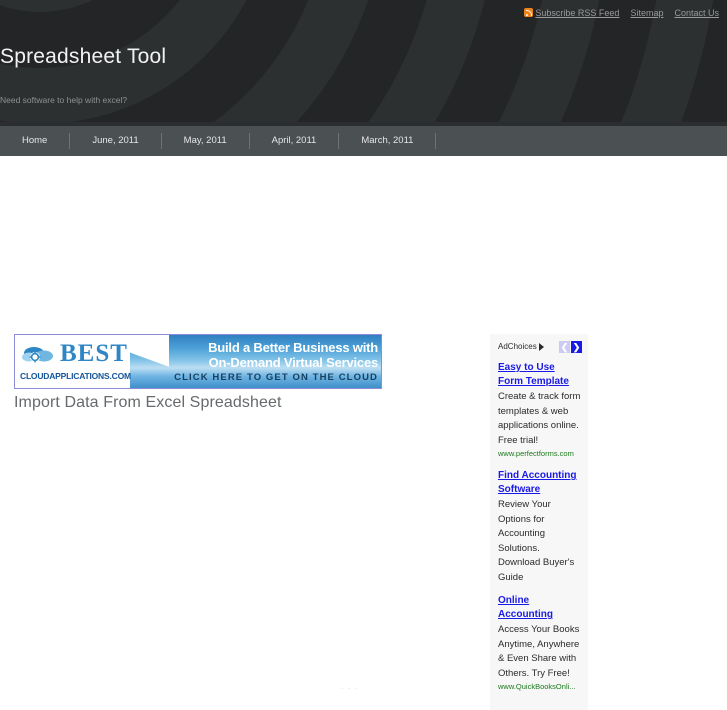 This screenshot has height=710, width=727. Describe the element at coordinates (148, 402) in the screenshot. I see `post-title: Import Data From Excel Spreadsheet` at that location.